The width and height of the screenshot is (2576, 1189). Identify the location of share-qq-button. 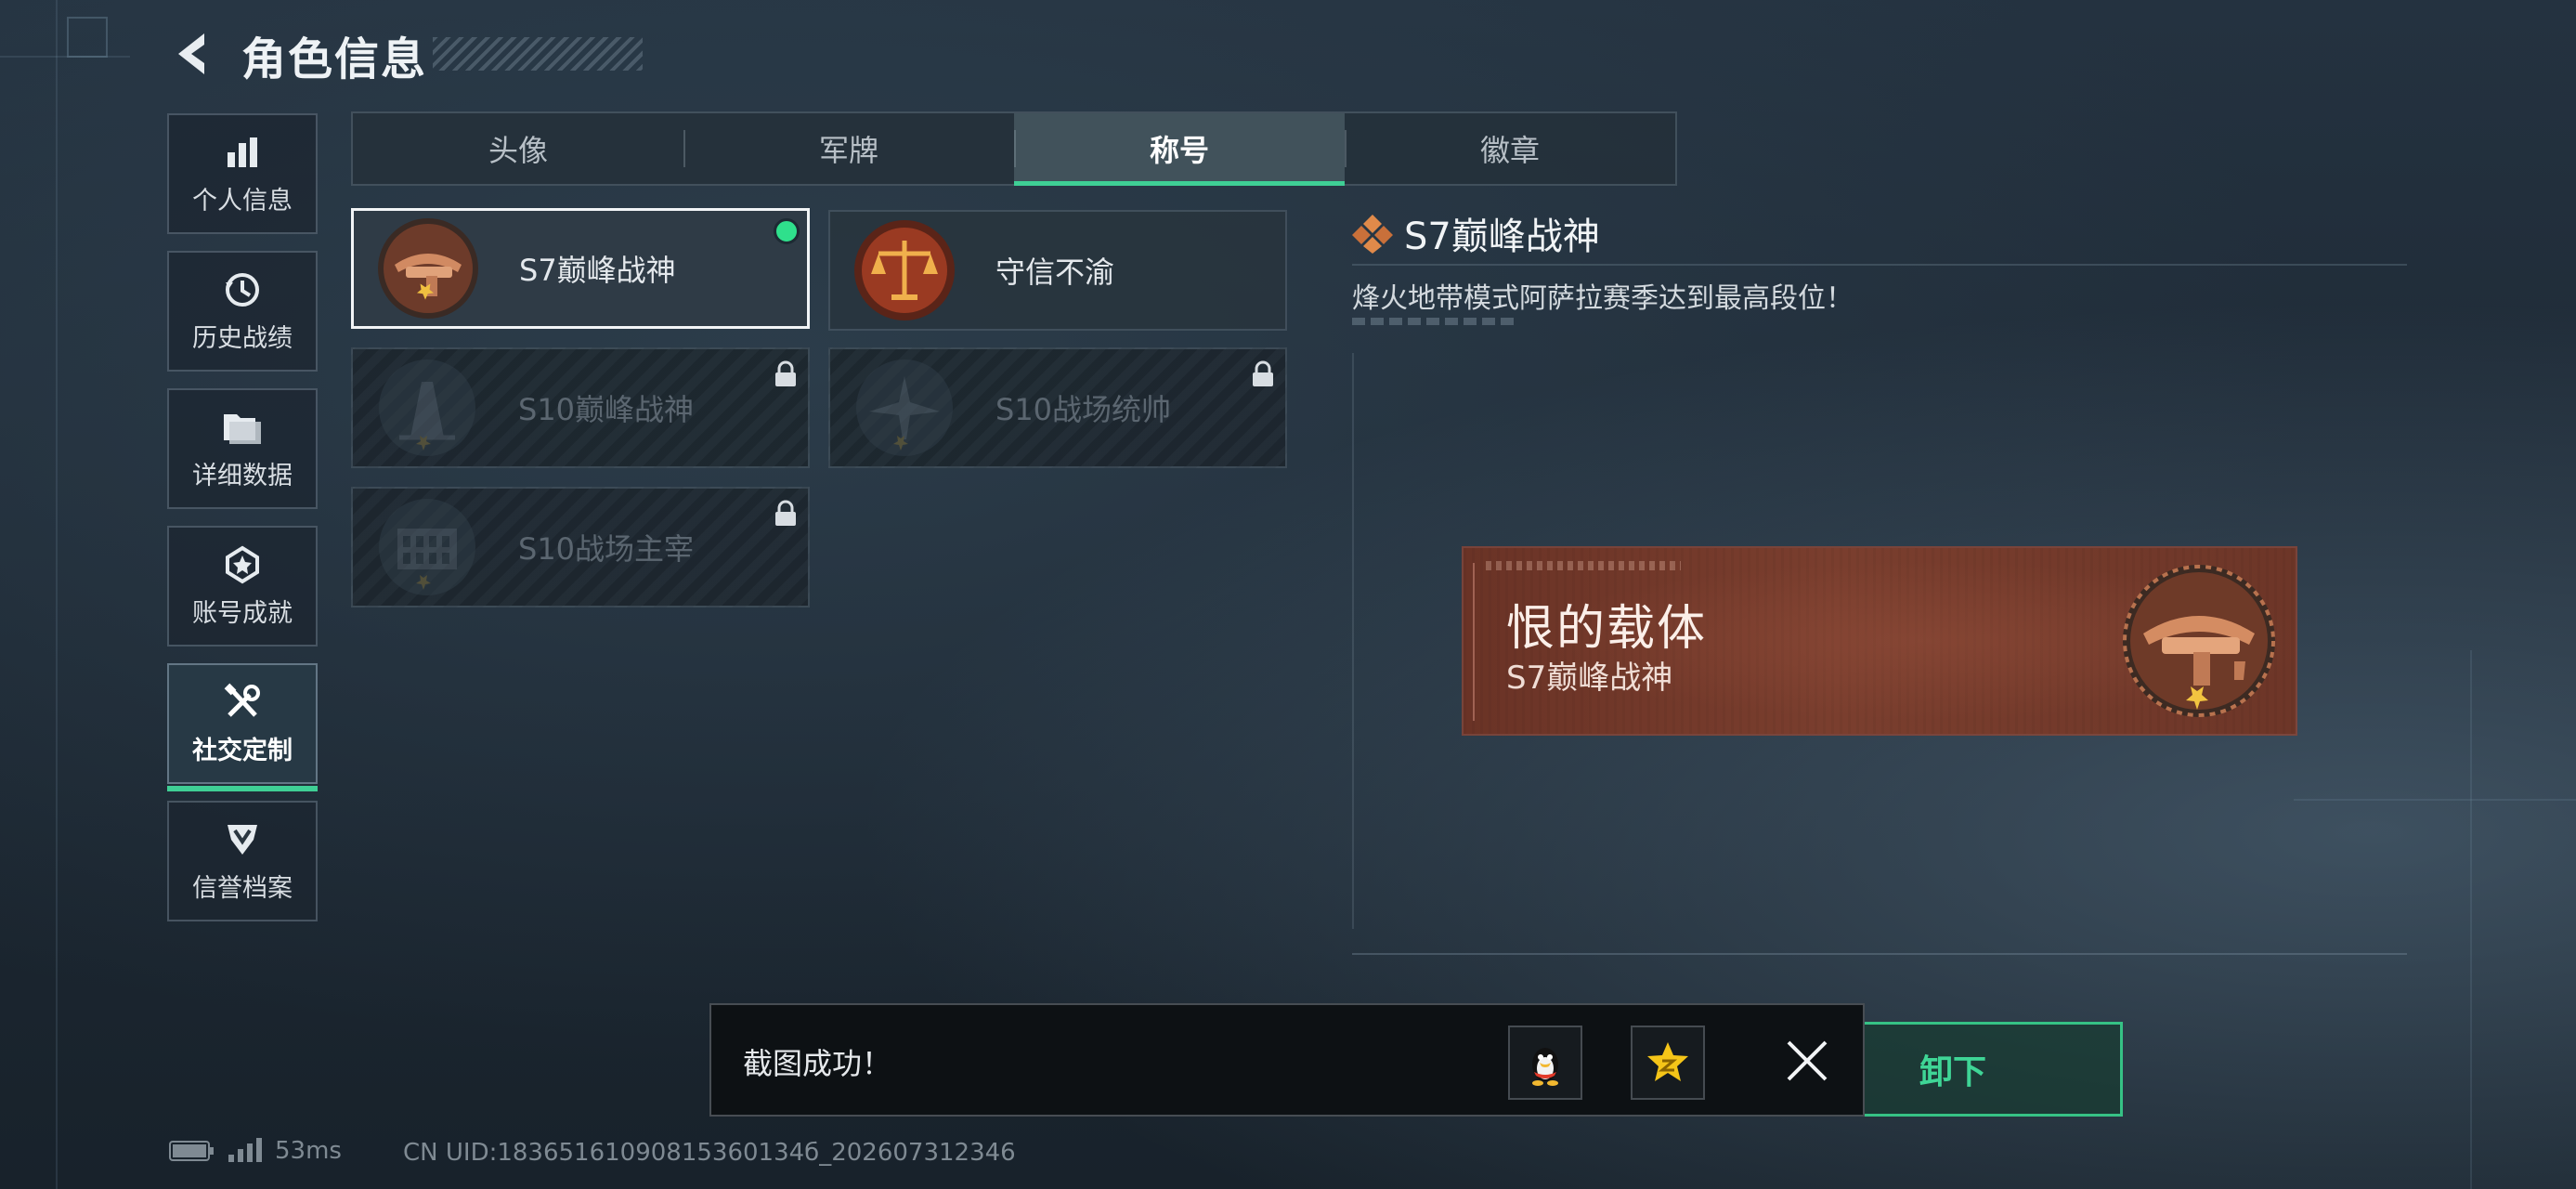
(1545, 1063).